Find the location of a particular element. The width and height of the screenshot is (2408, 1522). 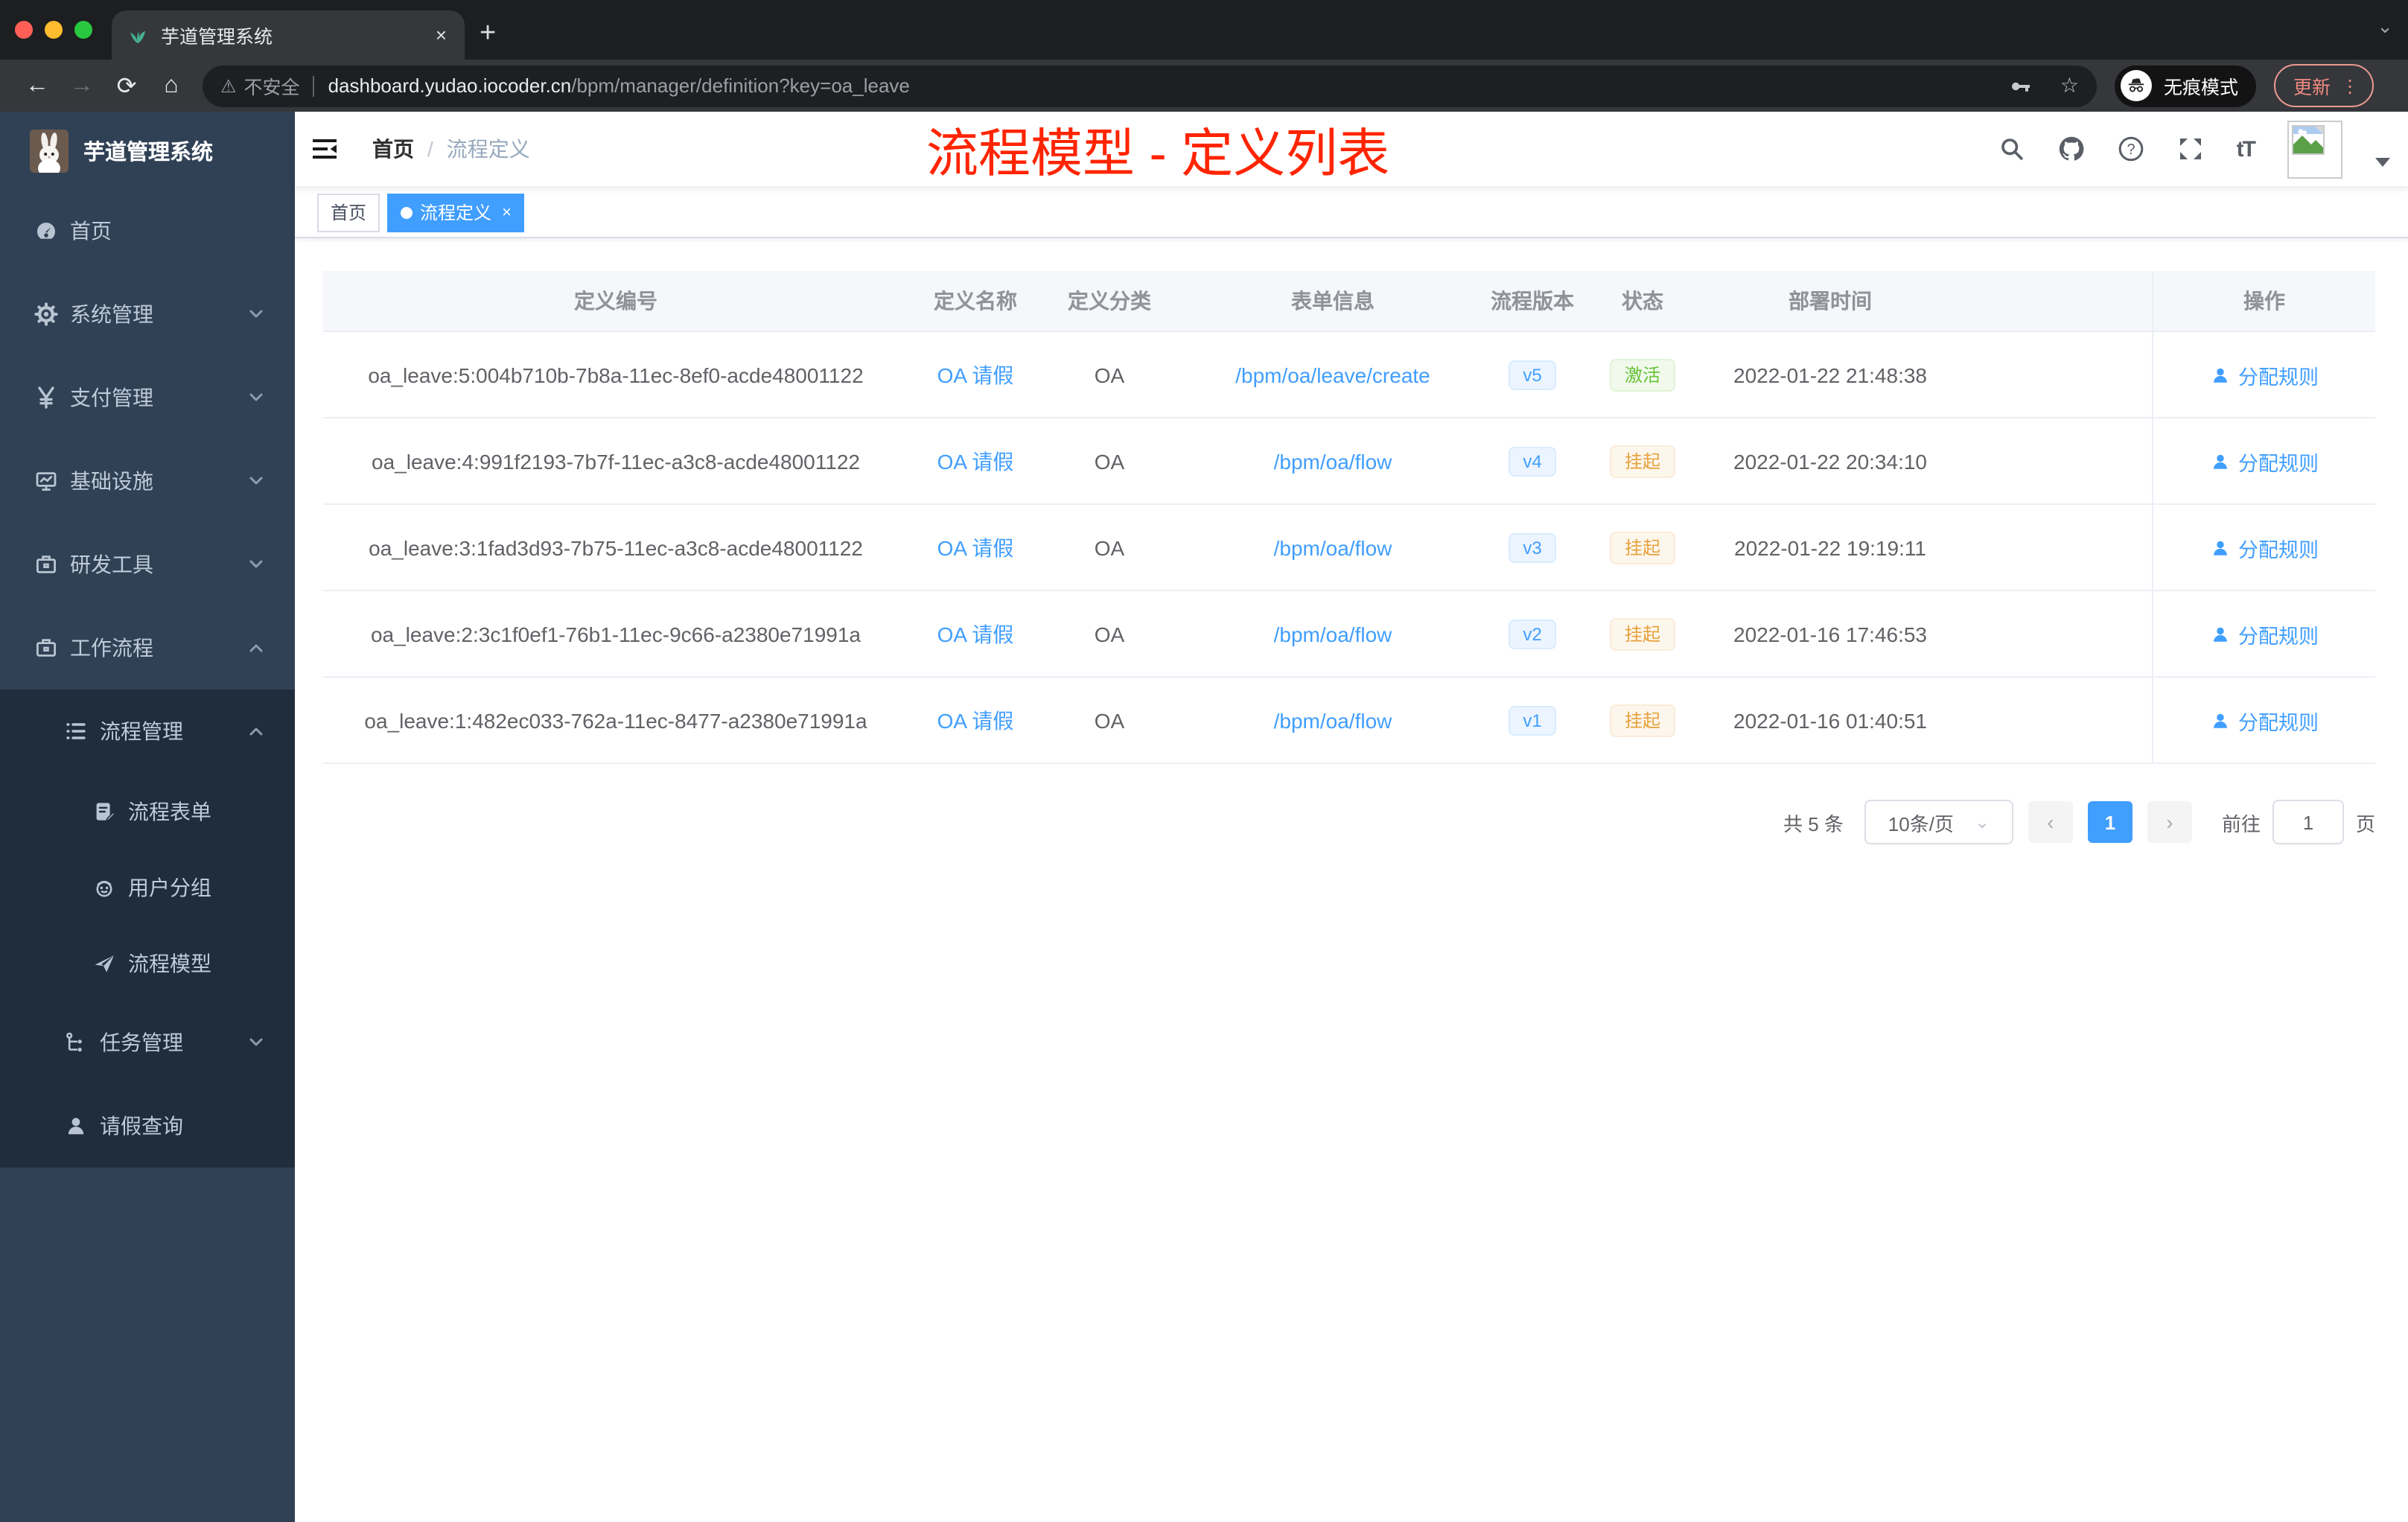

help-icon is located at coordinates (2131, 149).